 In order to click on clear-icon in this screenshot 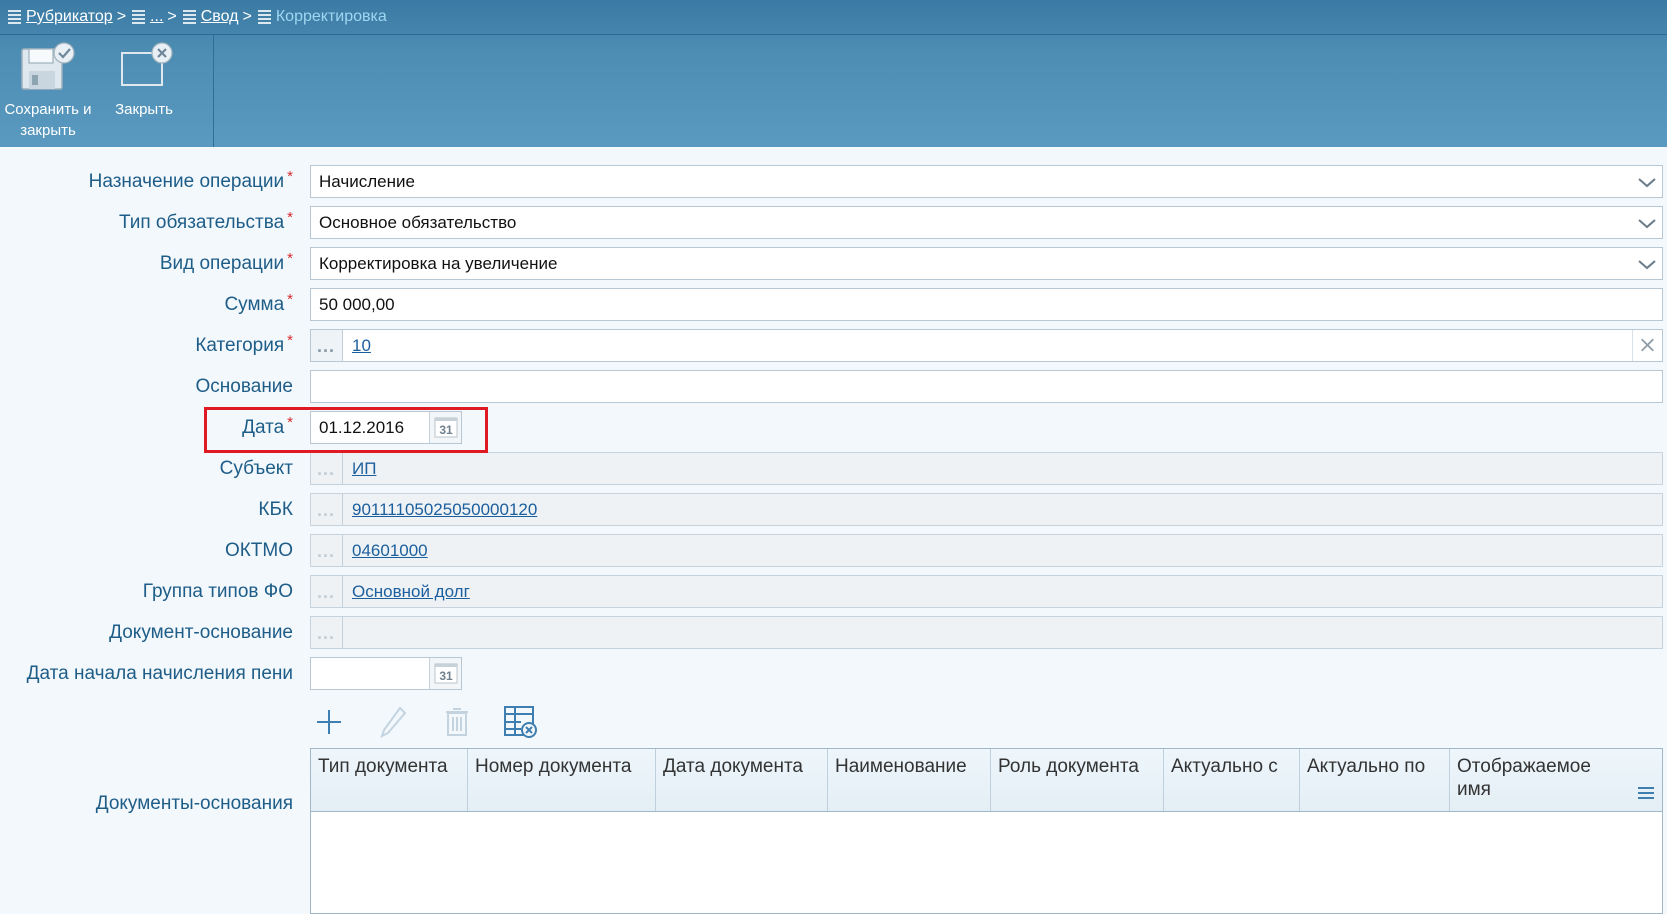, I will do `click(1647, 345)`.